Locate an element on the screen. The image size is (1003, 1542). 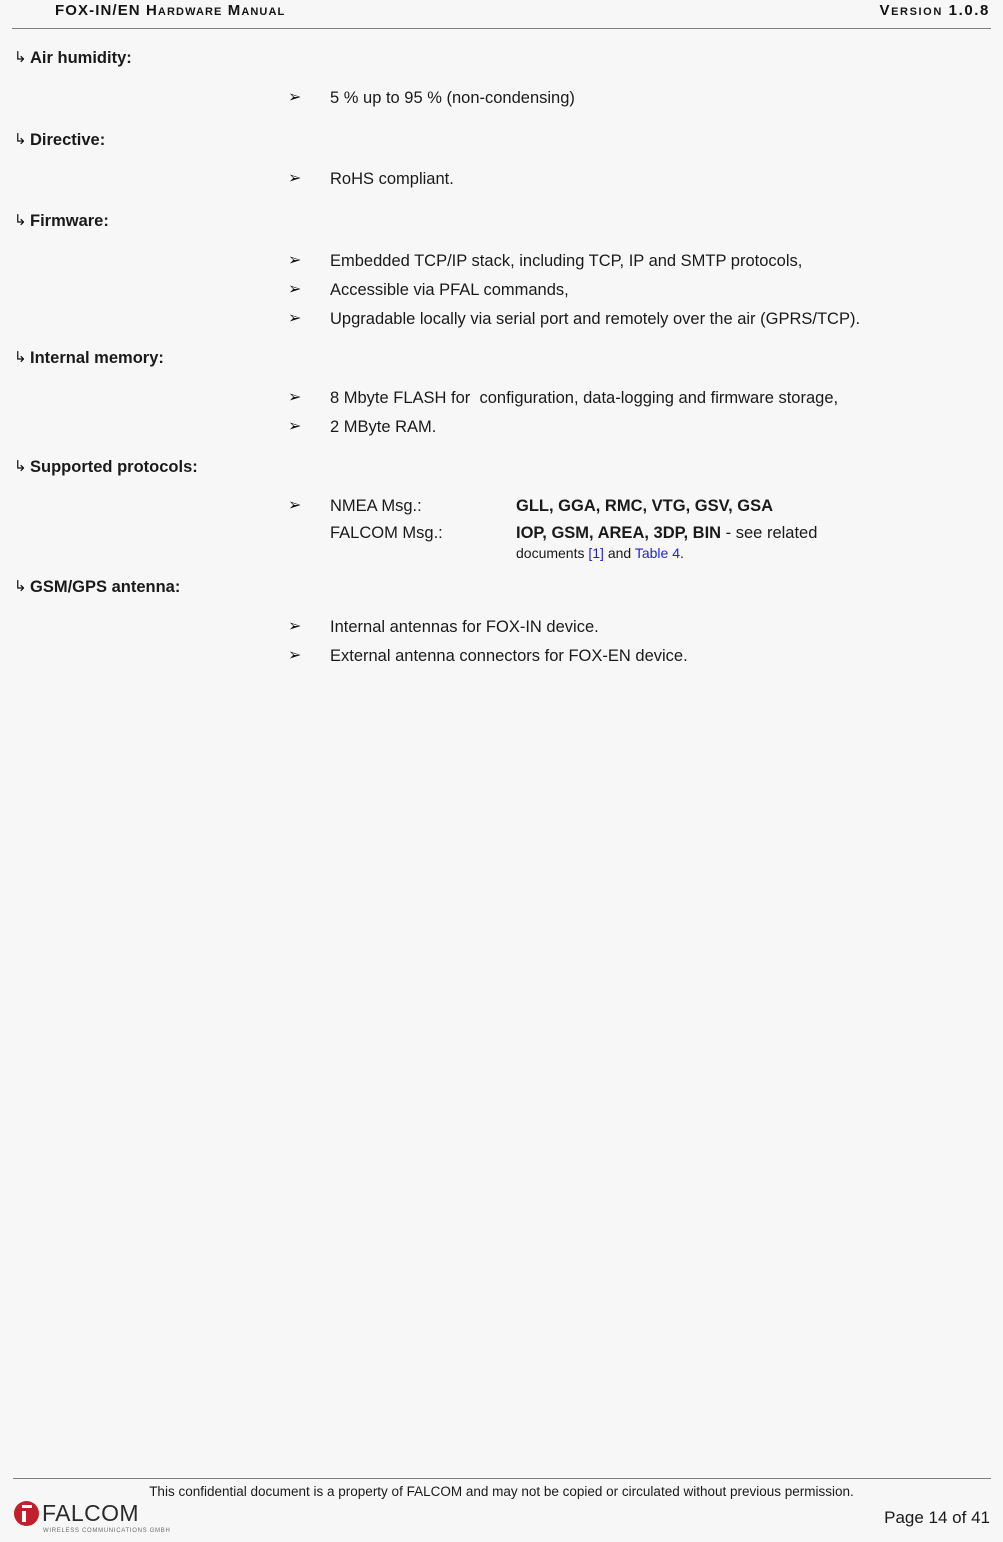
page-number: Page 14 of 41 is located at coordinates (937, 1517).